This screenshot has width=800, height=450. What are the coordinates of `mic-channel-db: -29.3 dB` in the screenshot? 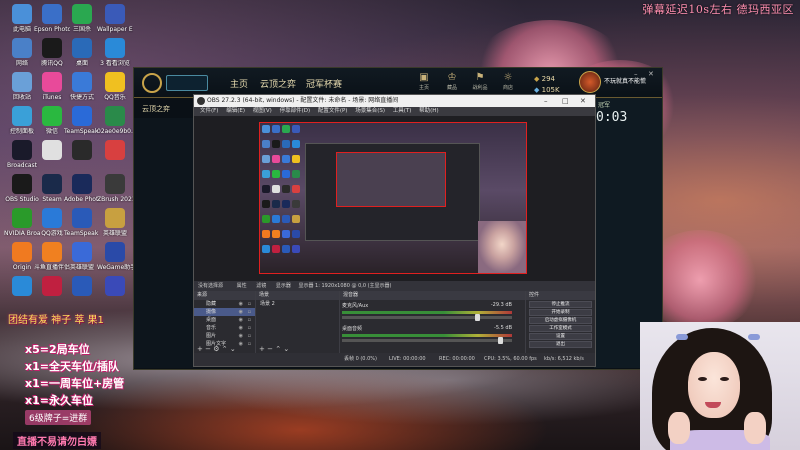 It's located at (501, 305).